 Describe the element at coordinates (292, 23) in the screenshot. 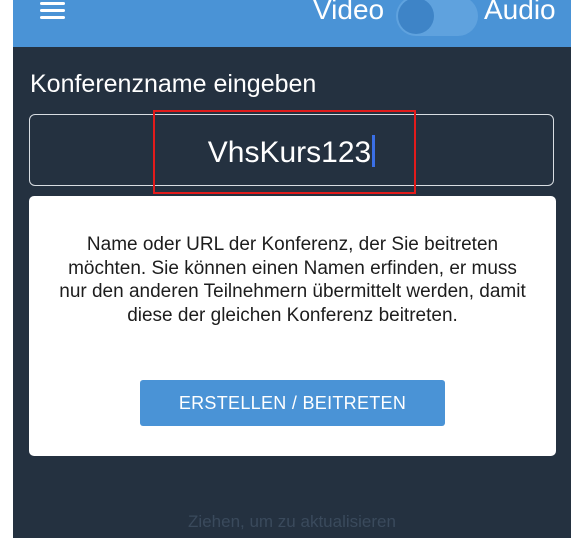

I see `top-bar: Video Audio` at that location.